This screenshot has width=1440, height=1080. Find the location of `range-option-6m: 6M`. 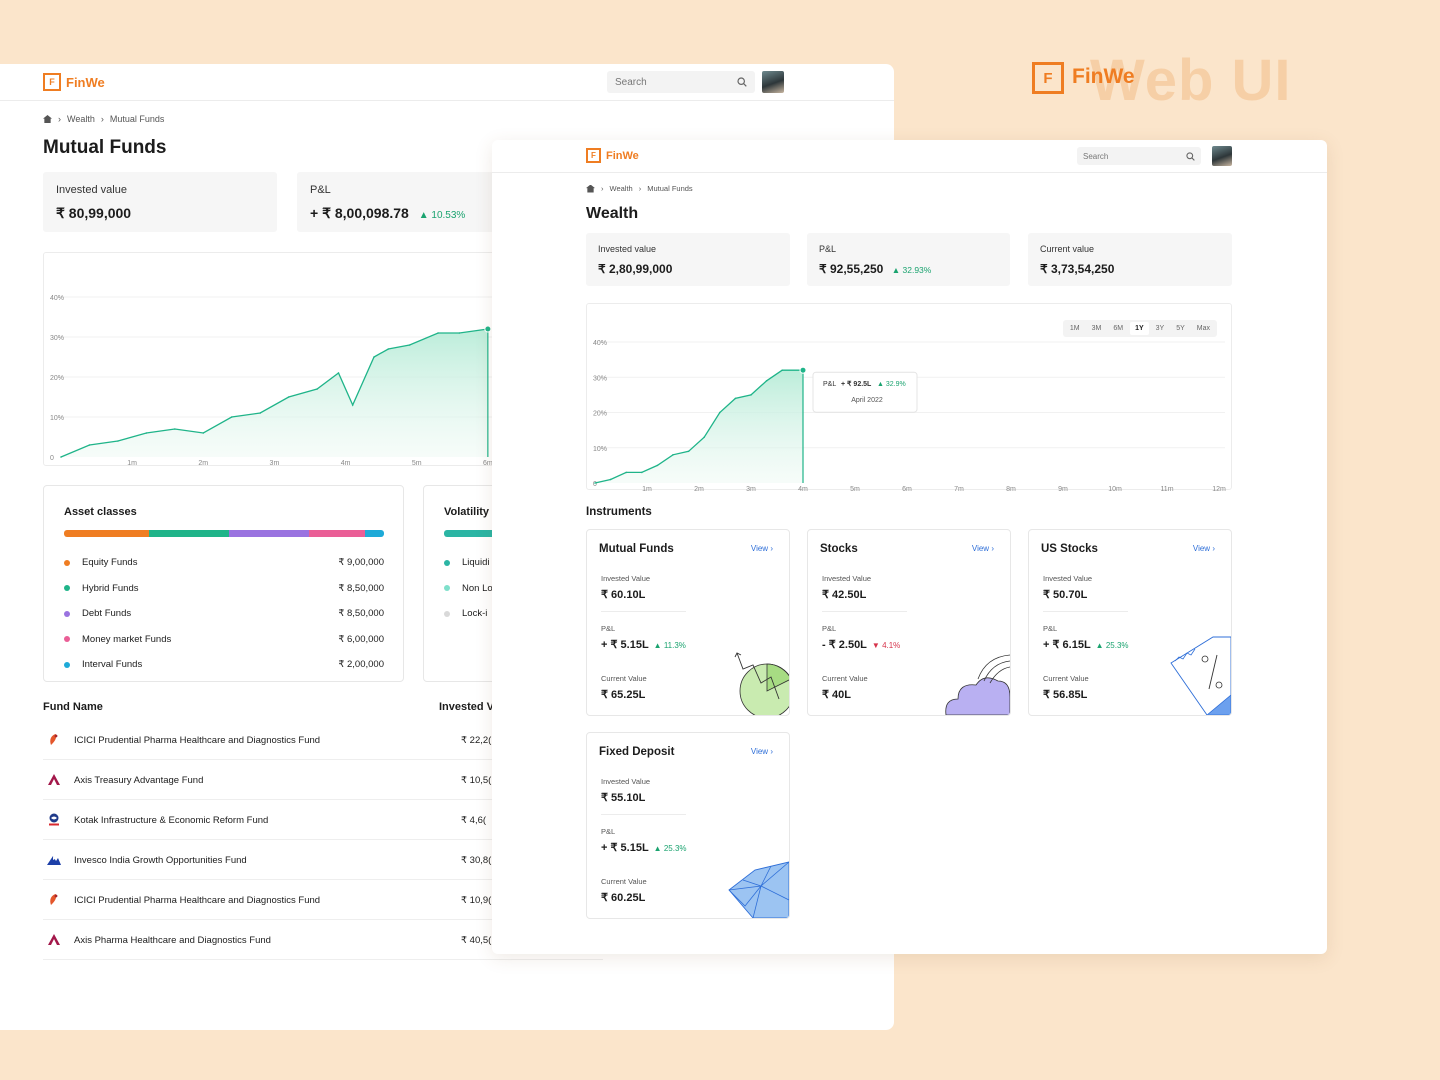

range-option-6m: 6M is located at coordinates (1118, 328).